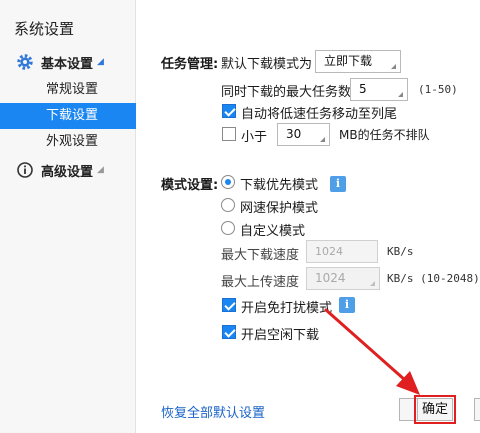 The image size is (480, 433). What do you see at coordinates (229, 332) in the screenshot?
I see `idle-download-checkbox` at bounding box center [229, 332].